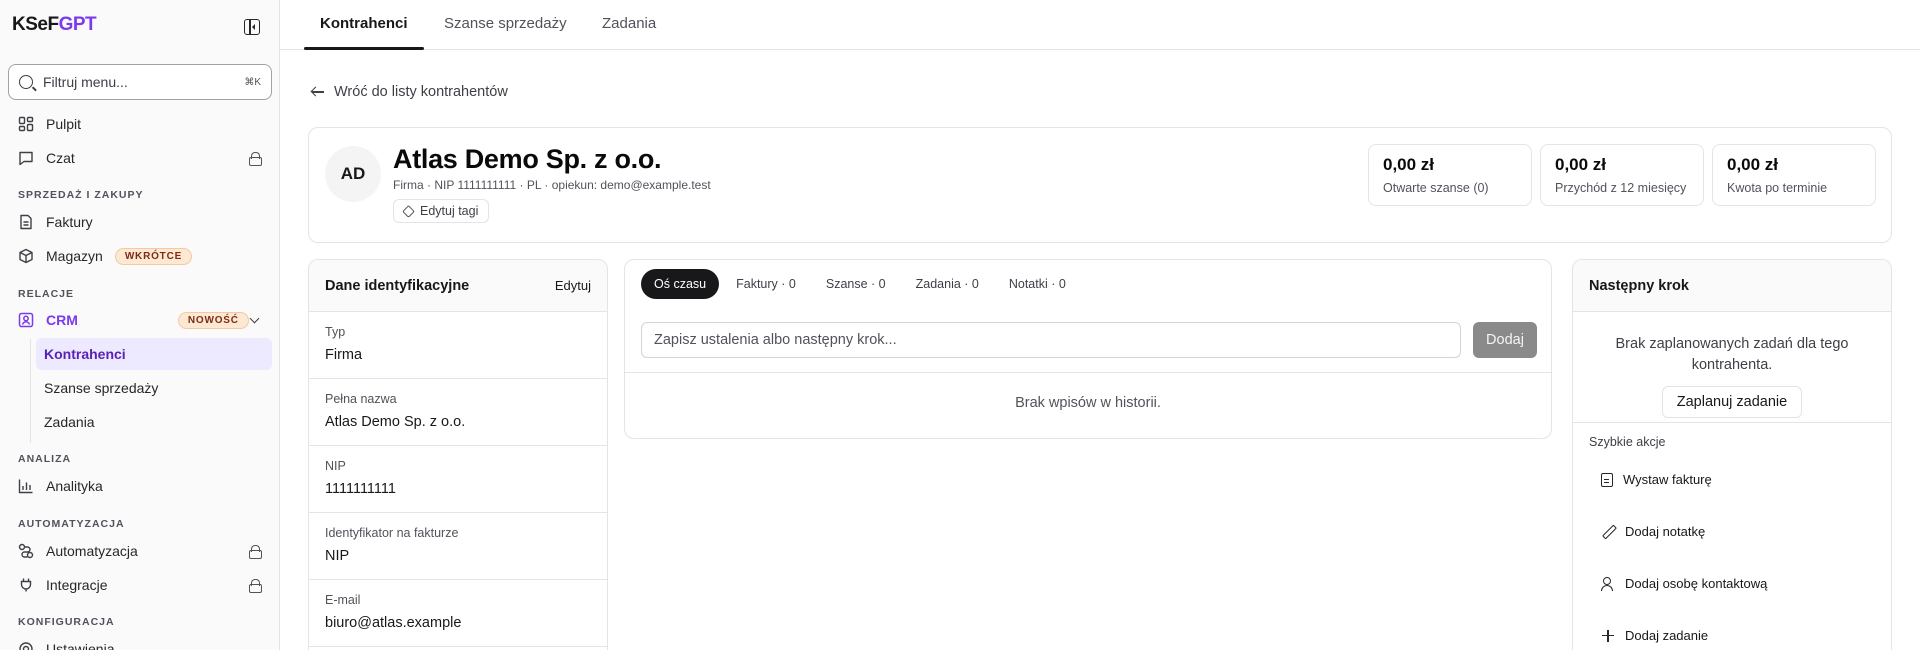 This screenshot has height=650, width=1920. I want to click on sidebar-collapse-icon, so click(252, 27).